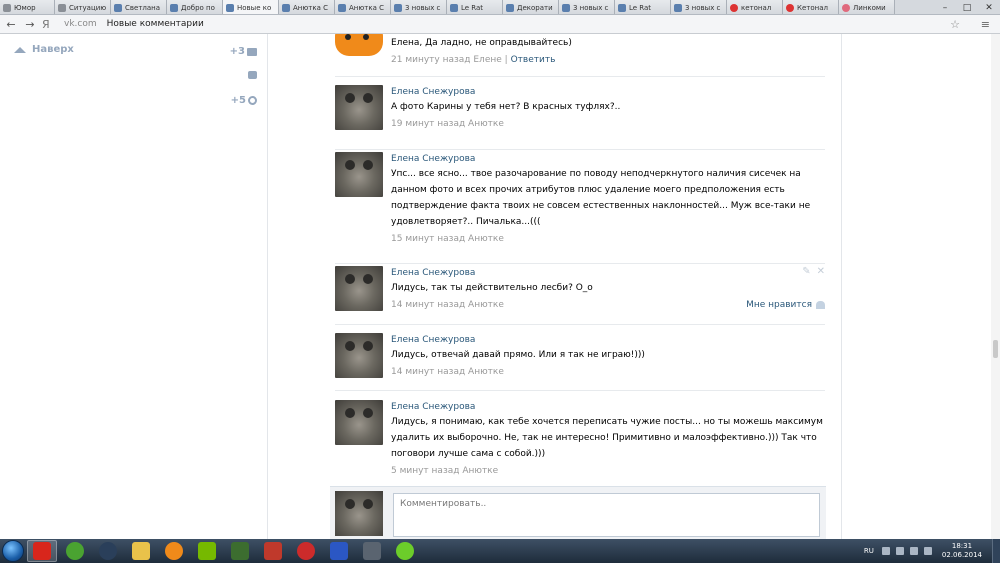  What do you see at coordinates (806, 271) in the screenshot?
I see `pencil-icon: ✎` at bounding box center [806, 271].